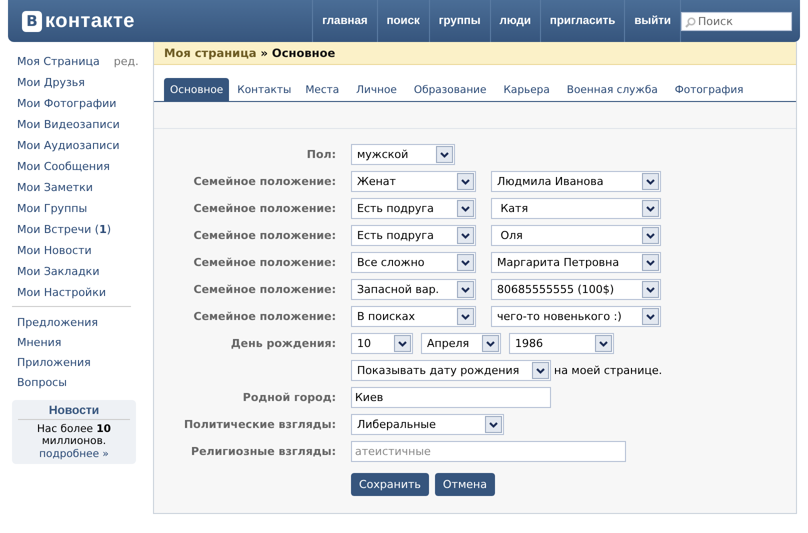 This screenshot has height=533, width=808. Describe the element at coordinates (413, 262) in the screenshot. I see `dropdown: Все сложно` at that location.